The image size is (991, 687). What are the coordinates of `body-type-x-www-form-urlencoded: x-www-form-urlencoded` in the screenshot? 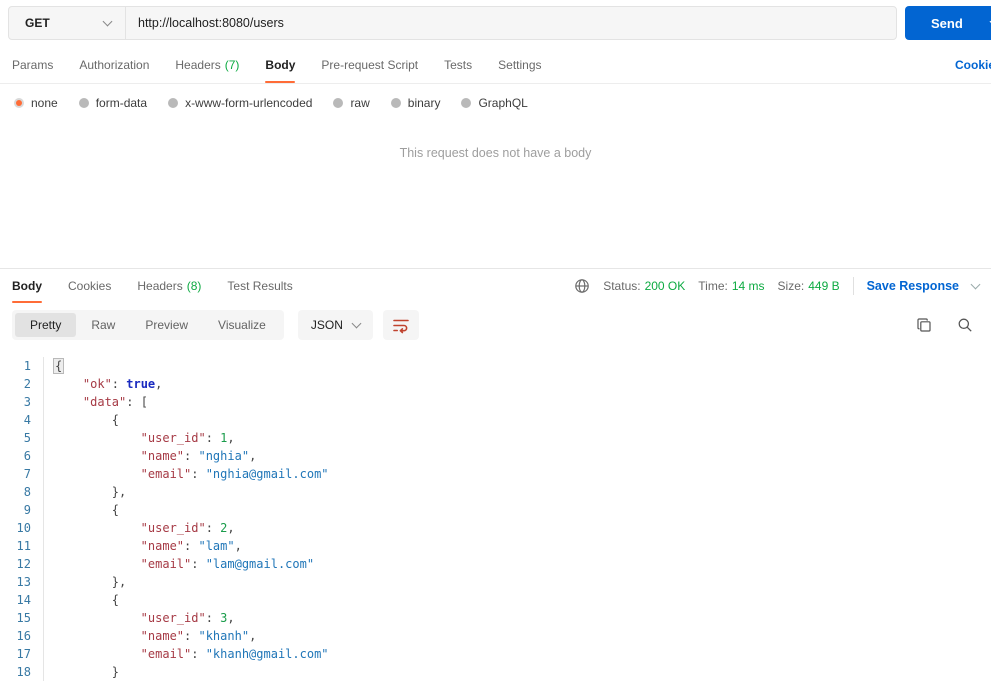 It's located at (240, 103).